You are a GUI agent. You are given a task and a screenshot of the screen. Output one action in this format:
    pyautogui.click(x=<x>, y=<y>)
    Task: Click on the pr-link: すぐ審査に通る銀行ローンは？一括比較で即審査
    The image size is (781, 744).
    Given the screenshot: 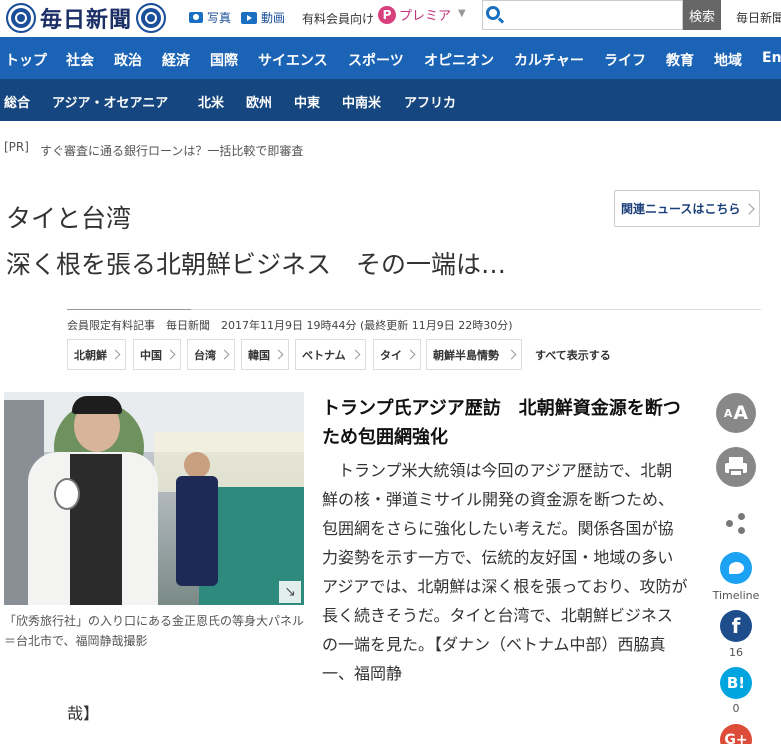 What is the action you would take?
    pyautogui.click(x=171, y=150)
    